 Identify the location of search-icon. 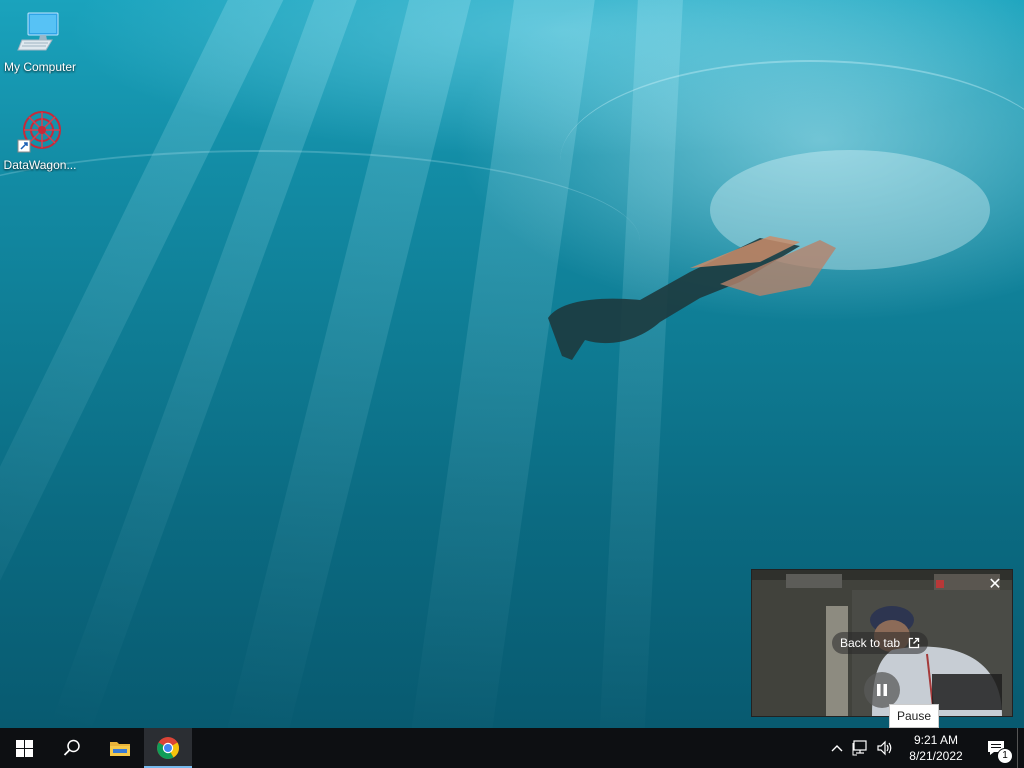
(71, 747).